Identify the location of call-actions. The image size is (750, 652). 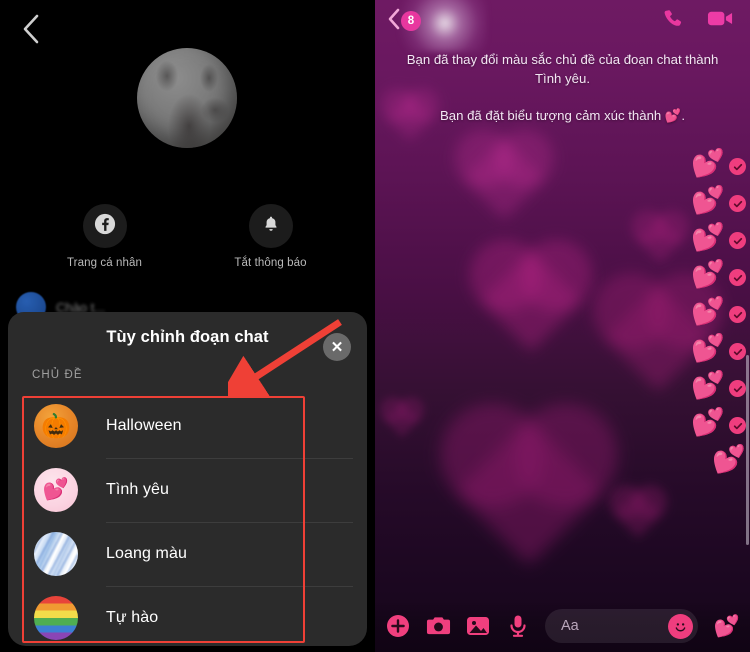
(698, 21).